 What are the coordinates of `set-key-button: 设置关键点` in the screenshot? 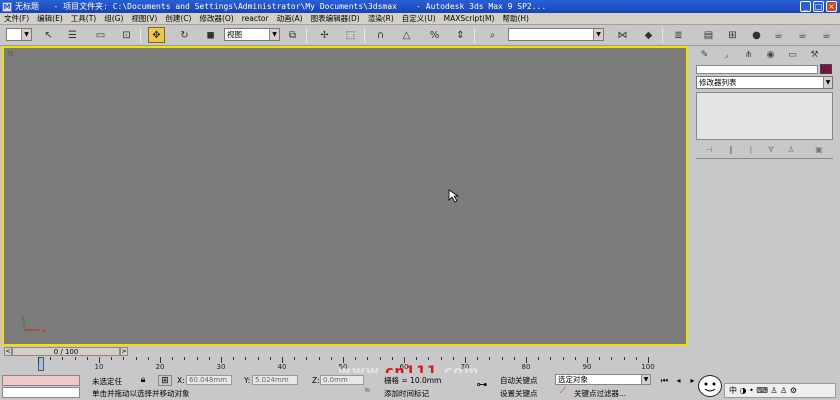 It's located at (519, 393).